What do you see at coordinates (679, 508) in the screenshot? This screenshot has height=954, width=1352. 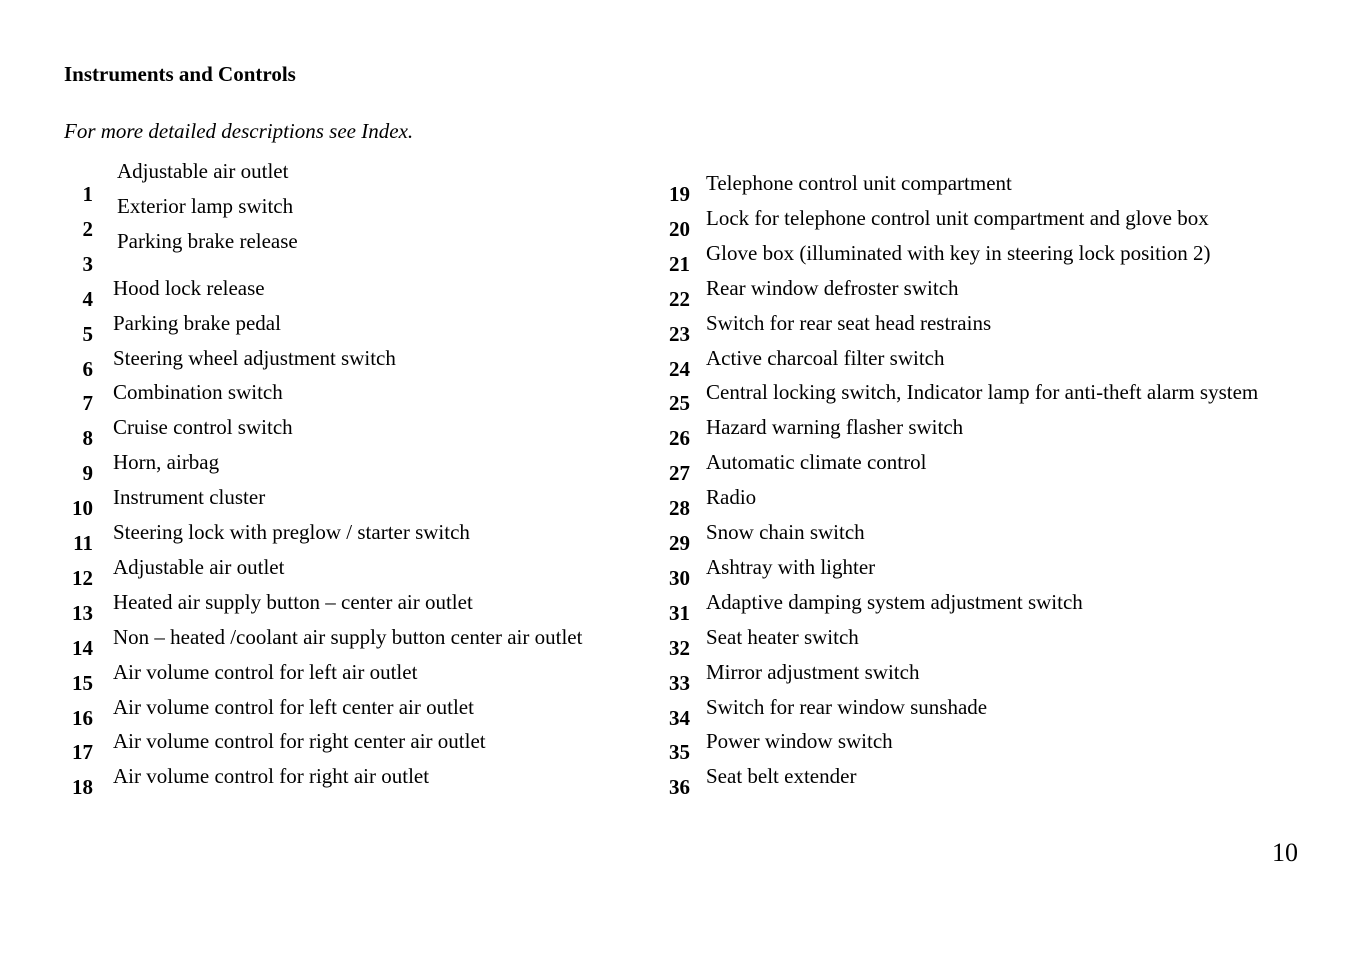 I see `item-number: 28` at bounding box center [679, 508].